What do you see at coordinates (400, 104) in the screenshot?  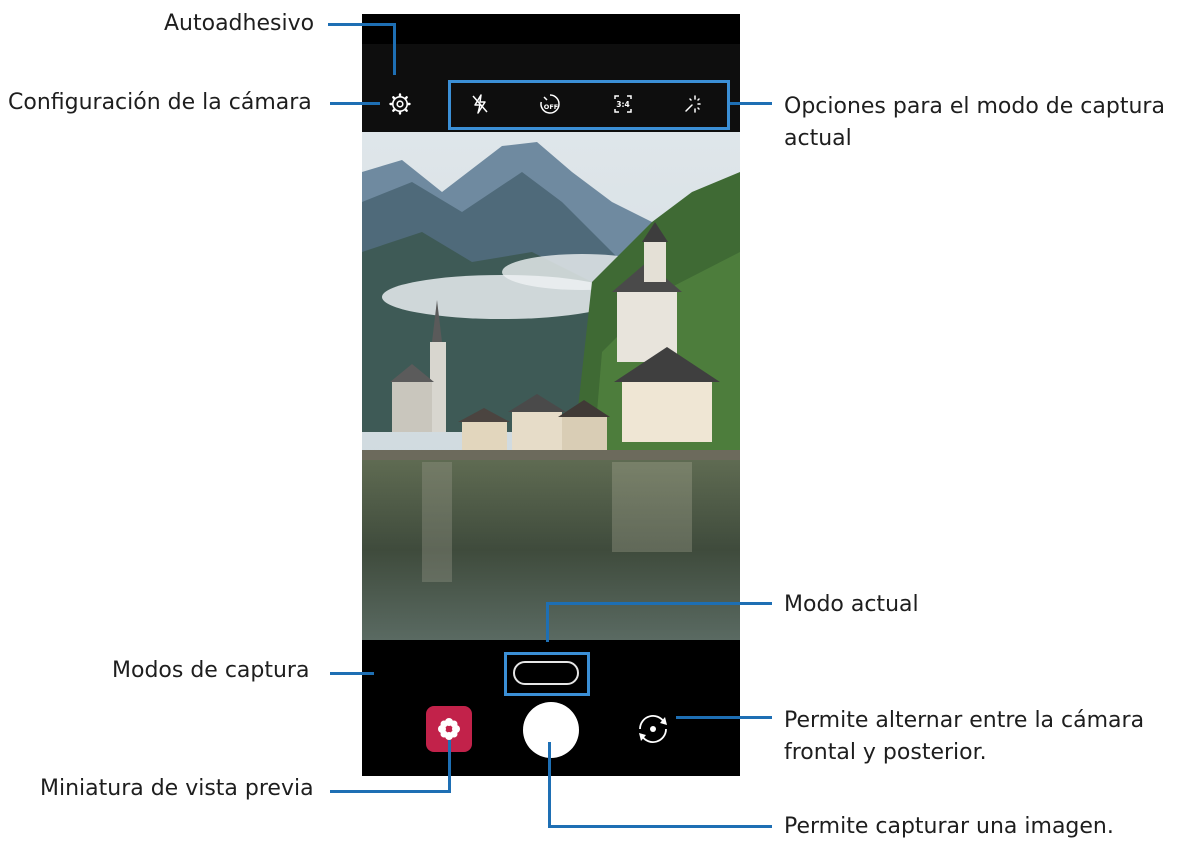 I see `gear-icon` at bounding box center [400, 104].